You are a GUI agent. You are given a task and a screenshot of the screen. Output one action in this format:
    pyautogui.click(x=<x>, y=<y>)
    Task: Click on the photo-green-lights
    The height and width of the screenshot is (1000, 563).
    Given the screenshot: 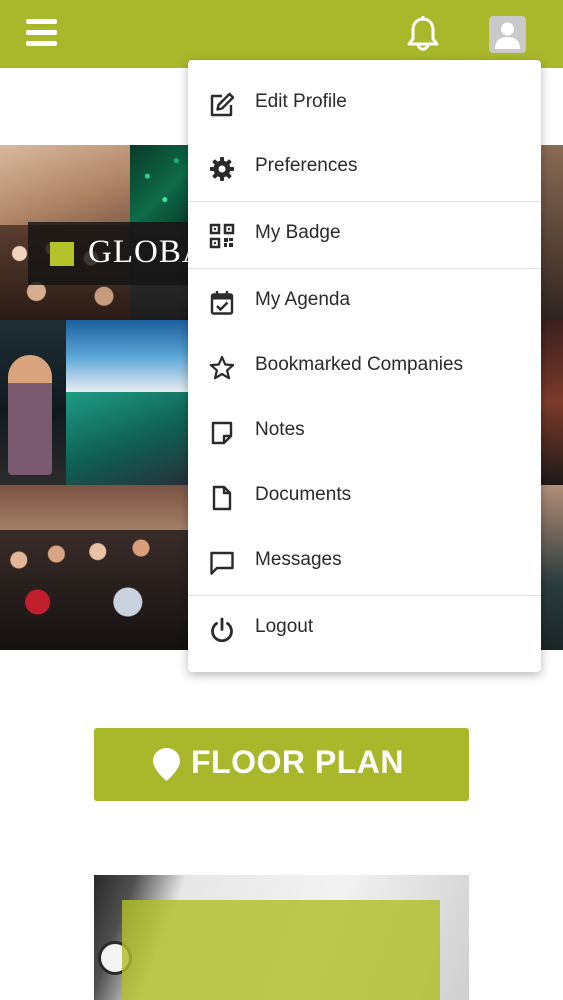 What is the action you would take?
    pyautogui.click(x=159, y=184)
    